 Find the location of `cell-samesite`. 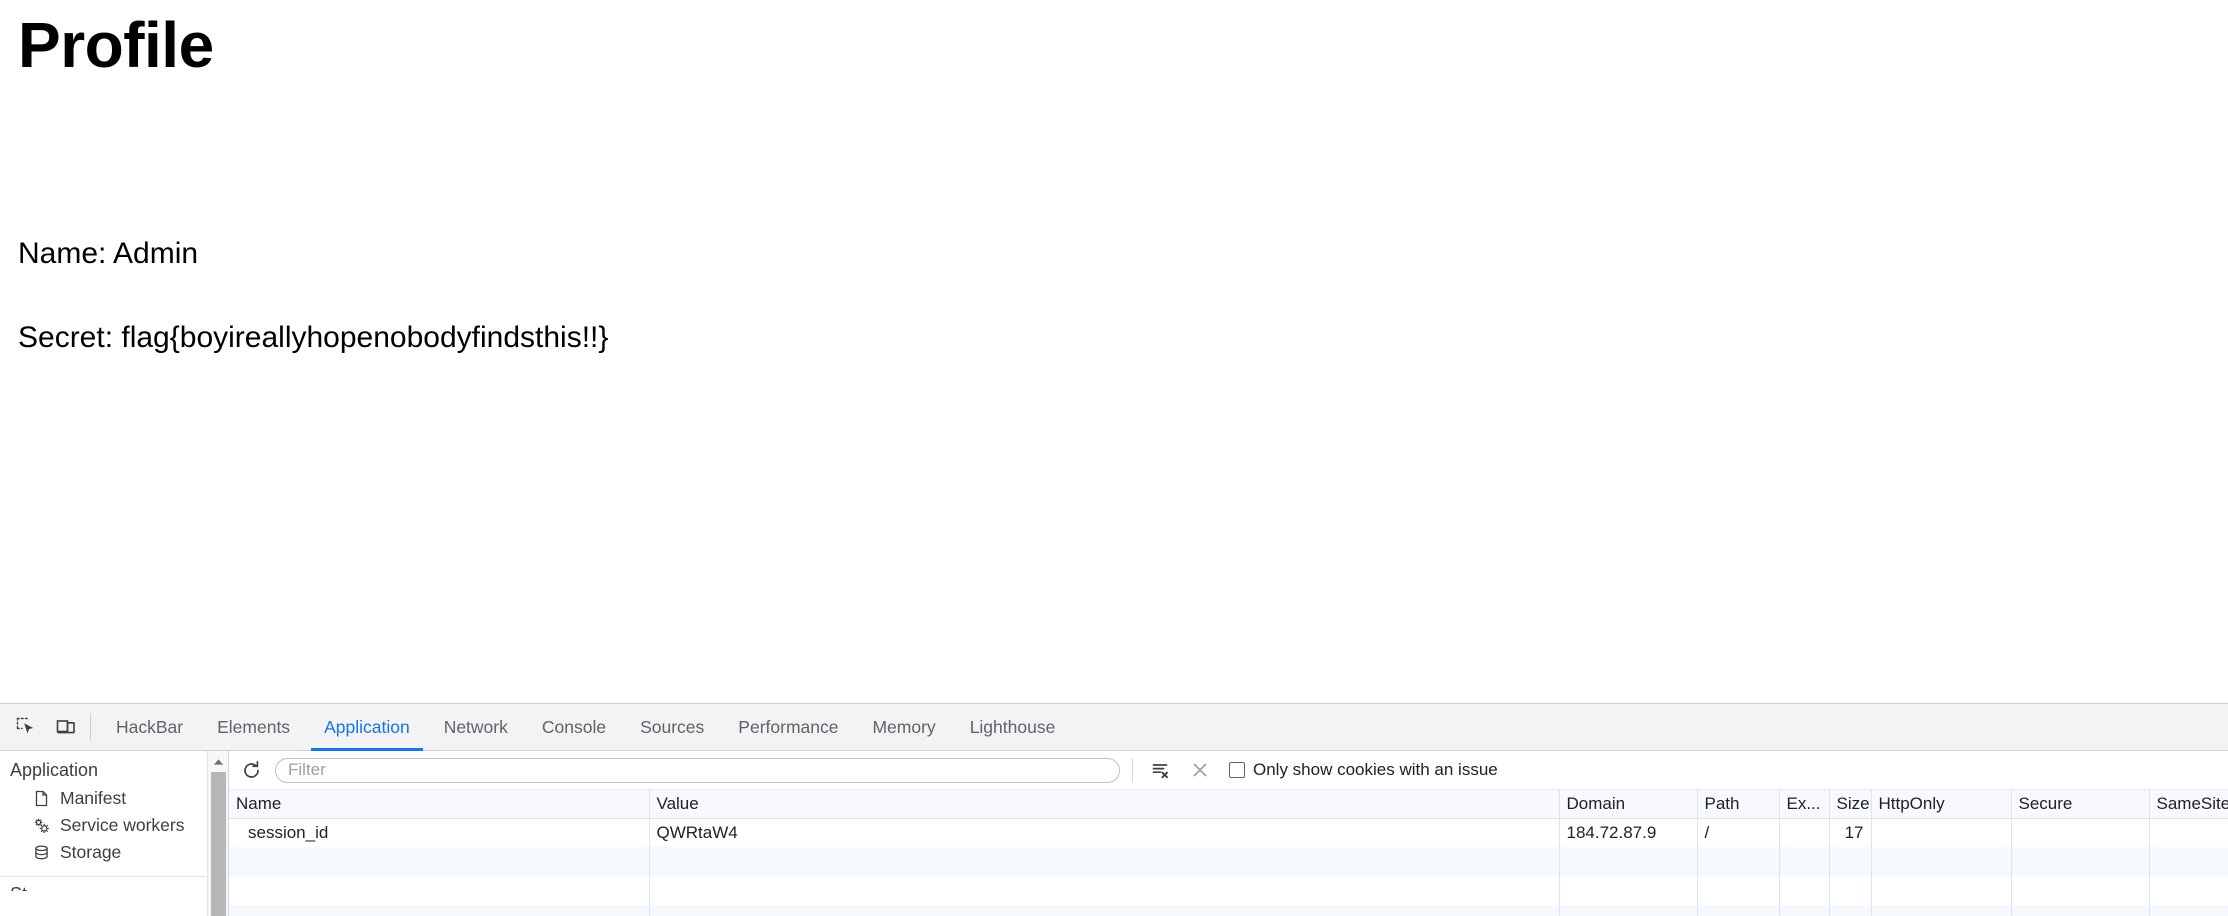

cell-samesite is located at coordinates (2188, 832).